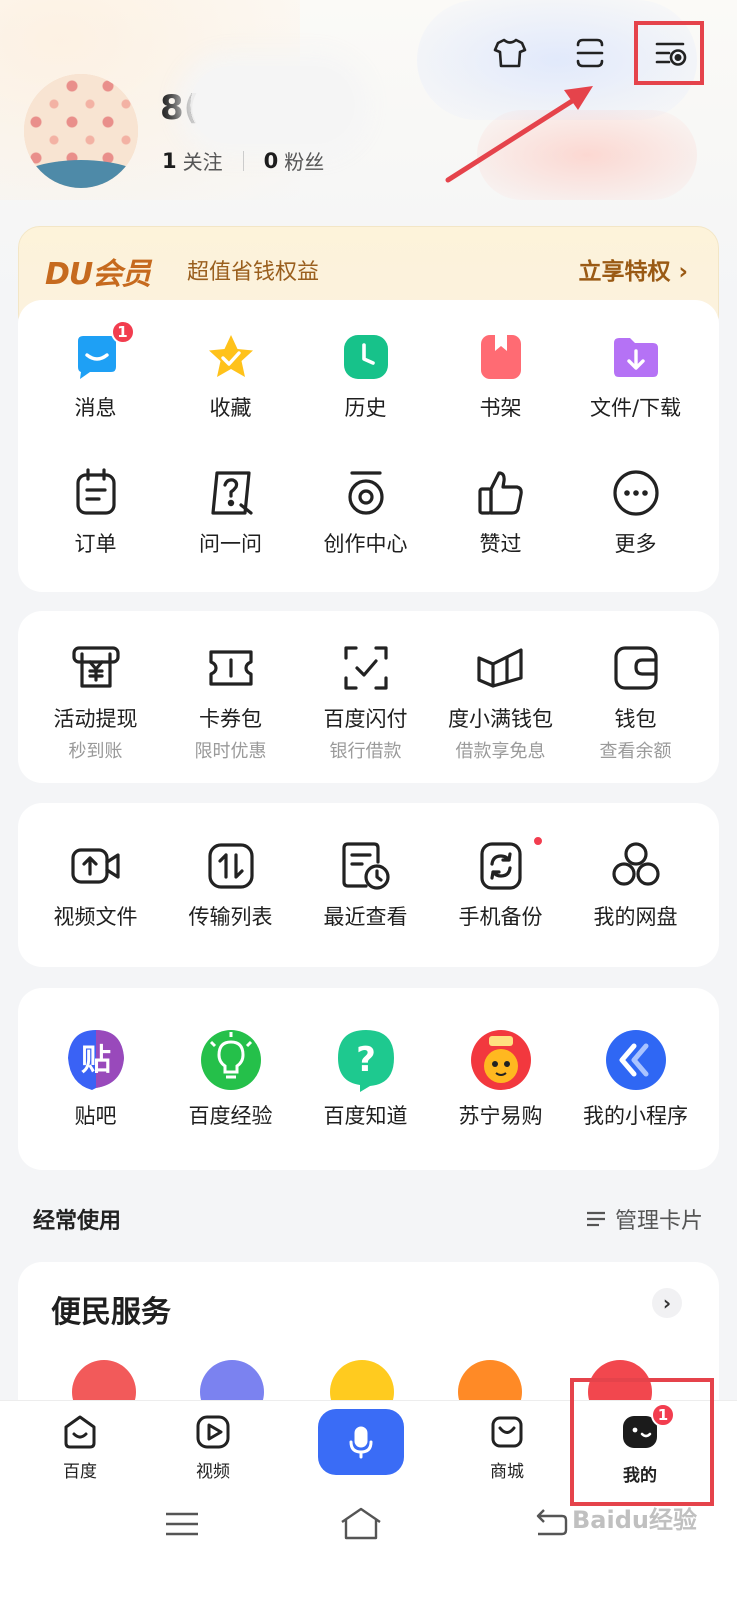  I want to click on avatar, so click(81, 131).